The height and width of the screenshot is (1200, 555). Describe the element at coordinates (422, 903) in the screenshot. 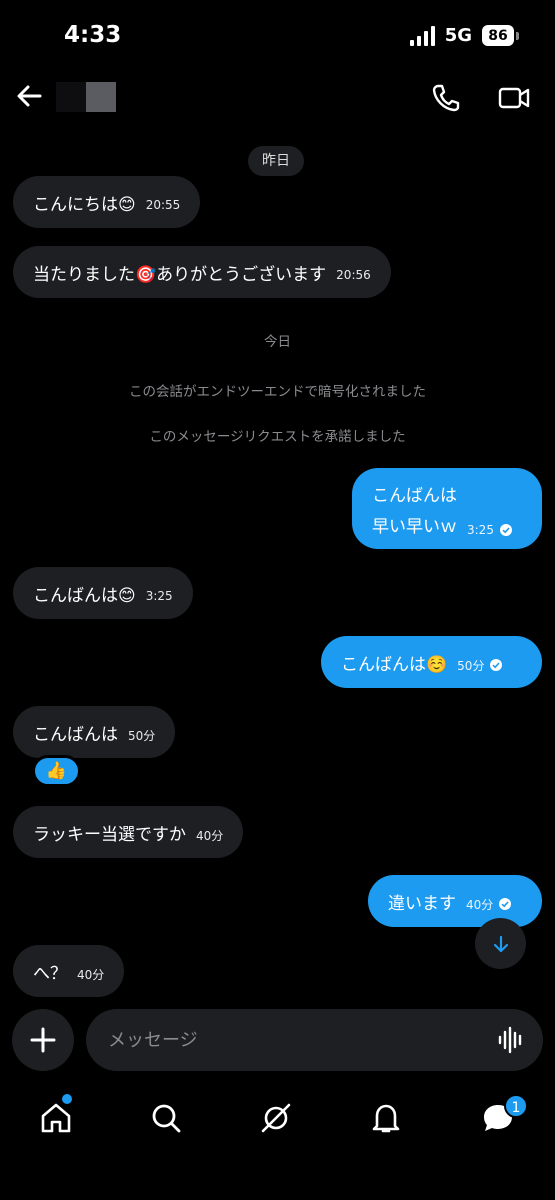

I see `message-text: 違います` at that location.